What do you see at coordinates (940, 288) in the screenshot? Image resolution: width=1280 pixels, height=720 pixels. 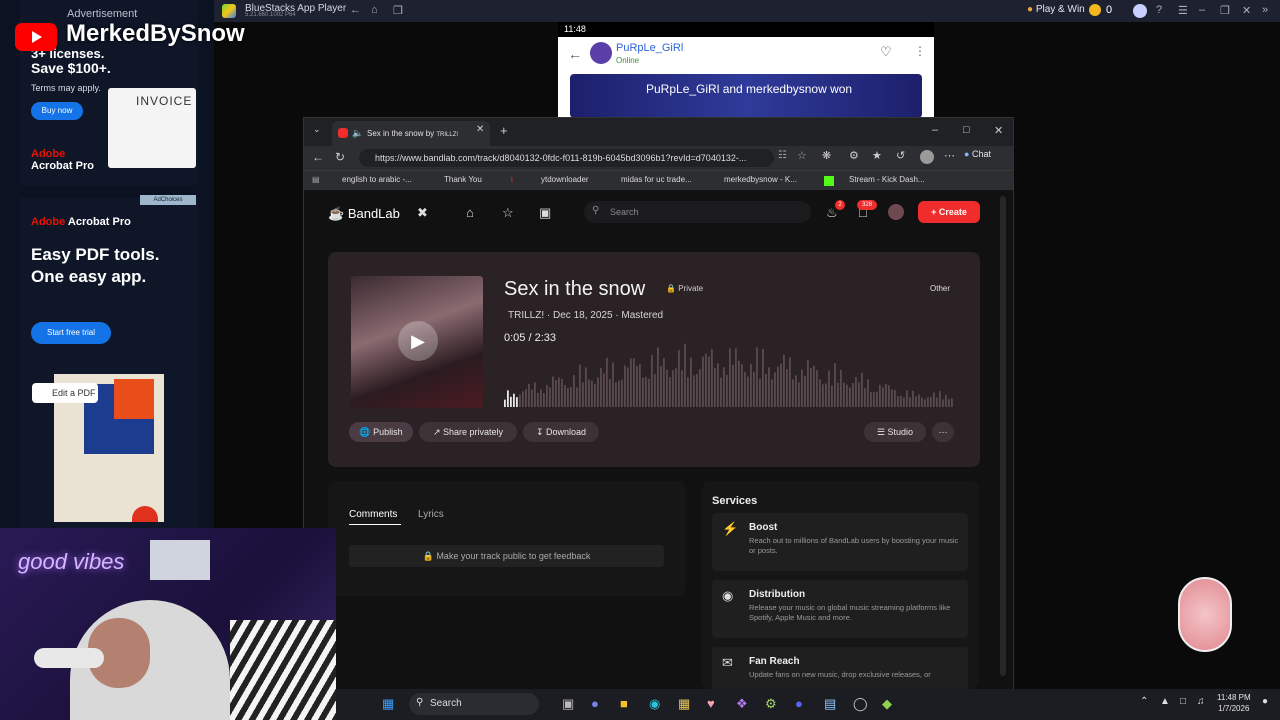 I see `genre-tag: Other` at bounding box center [940, 288].